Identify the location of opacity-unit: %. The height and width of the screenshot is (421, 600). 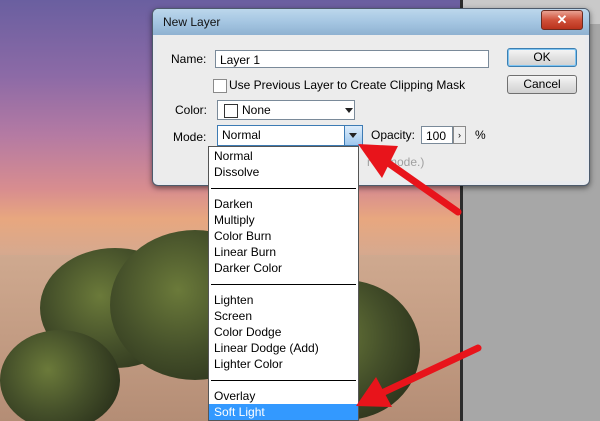
(480, 135).